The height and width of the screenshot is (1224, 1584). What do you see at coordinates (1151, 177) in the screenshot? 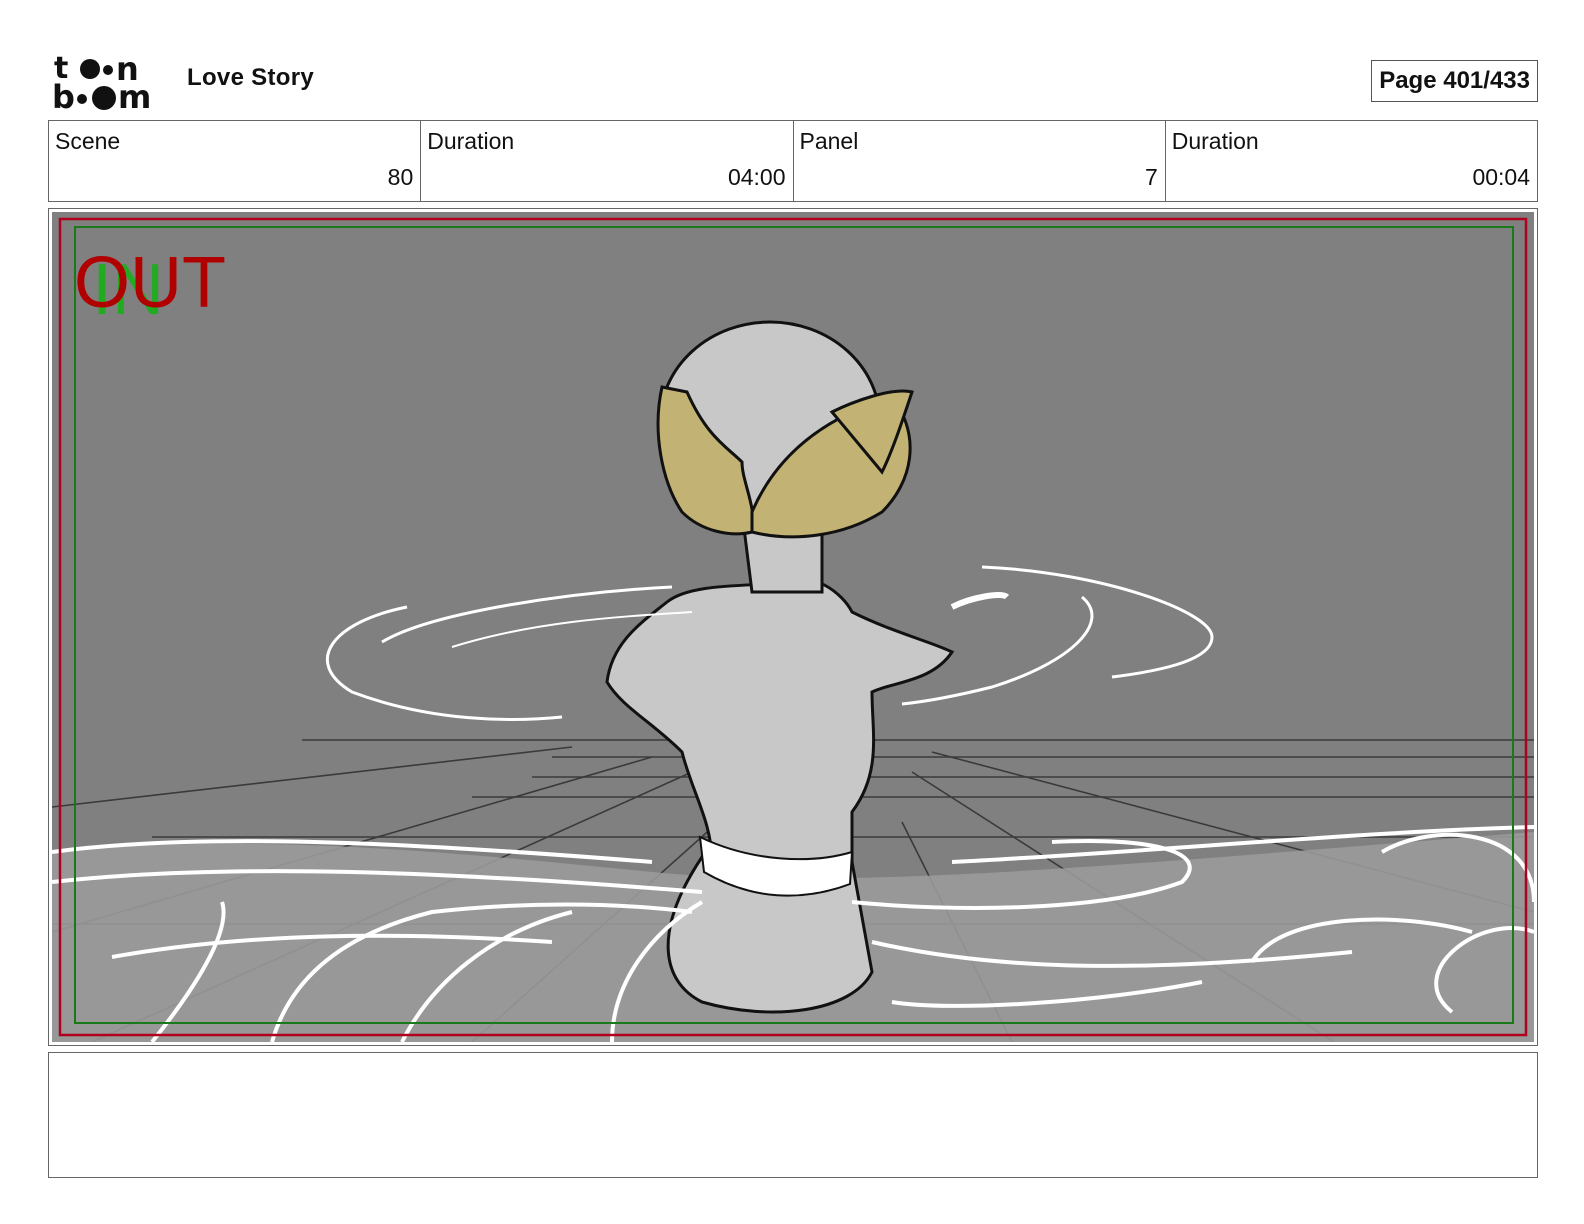
I see `panel-value: 7` at bounding box center [1151, 177].